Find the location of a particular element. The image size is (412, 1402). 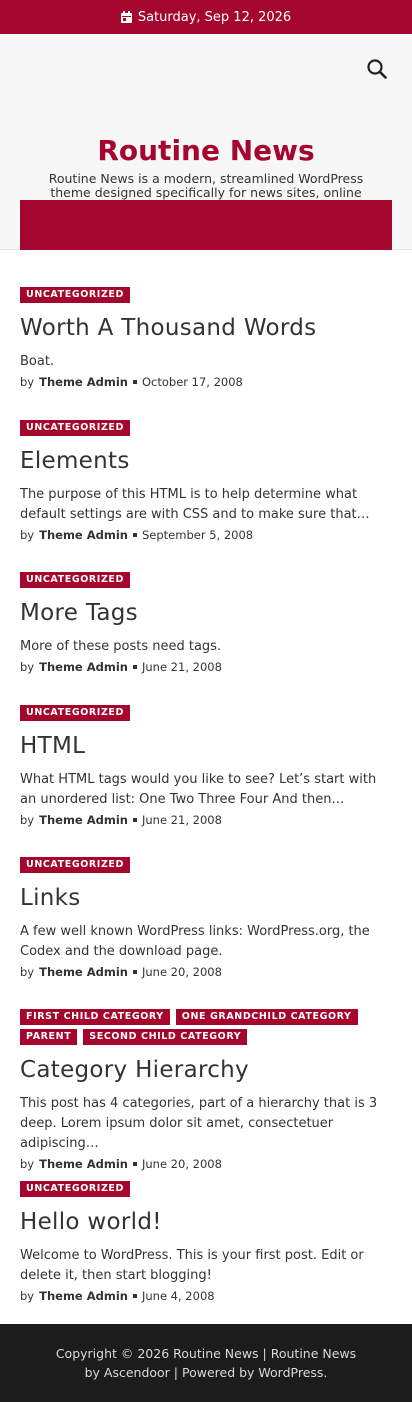

footer-author-link: Ascendoor is located at coordinates (137, 1372).